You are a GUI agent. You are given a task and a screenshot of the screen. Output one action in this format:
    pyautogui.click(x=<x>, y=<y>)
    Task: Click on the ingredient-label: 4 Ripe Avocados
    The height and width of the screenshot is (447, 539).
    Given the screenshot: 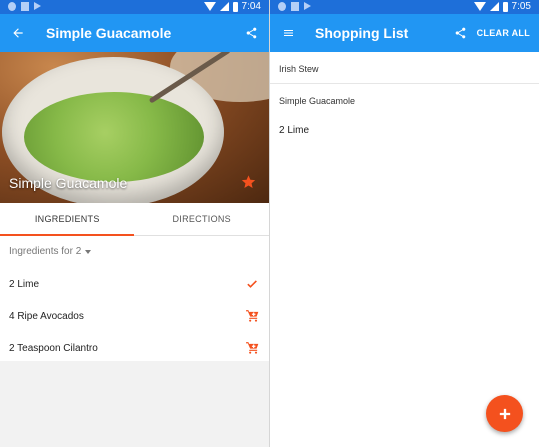 What is the action you would take?
    pyautogui.click(x=46, y=316)
    